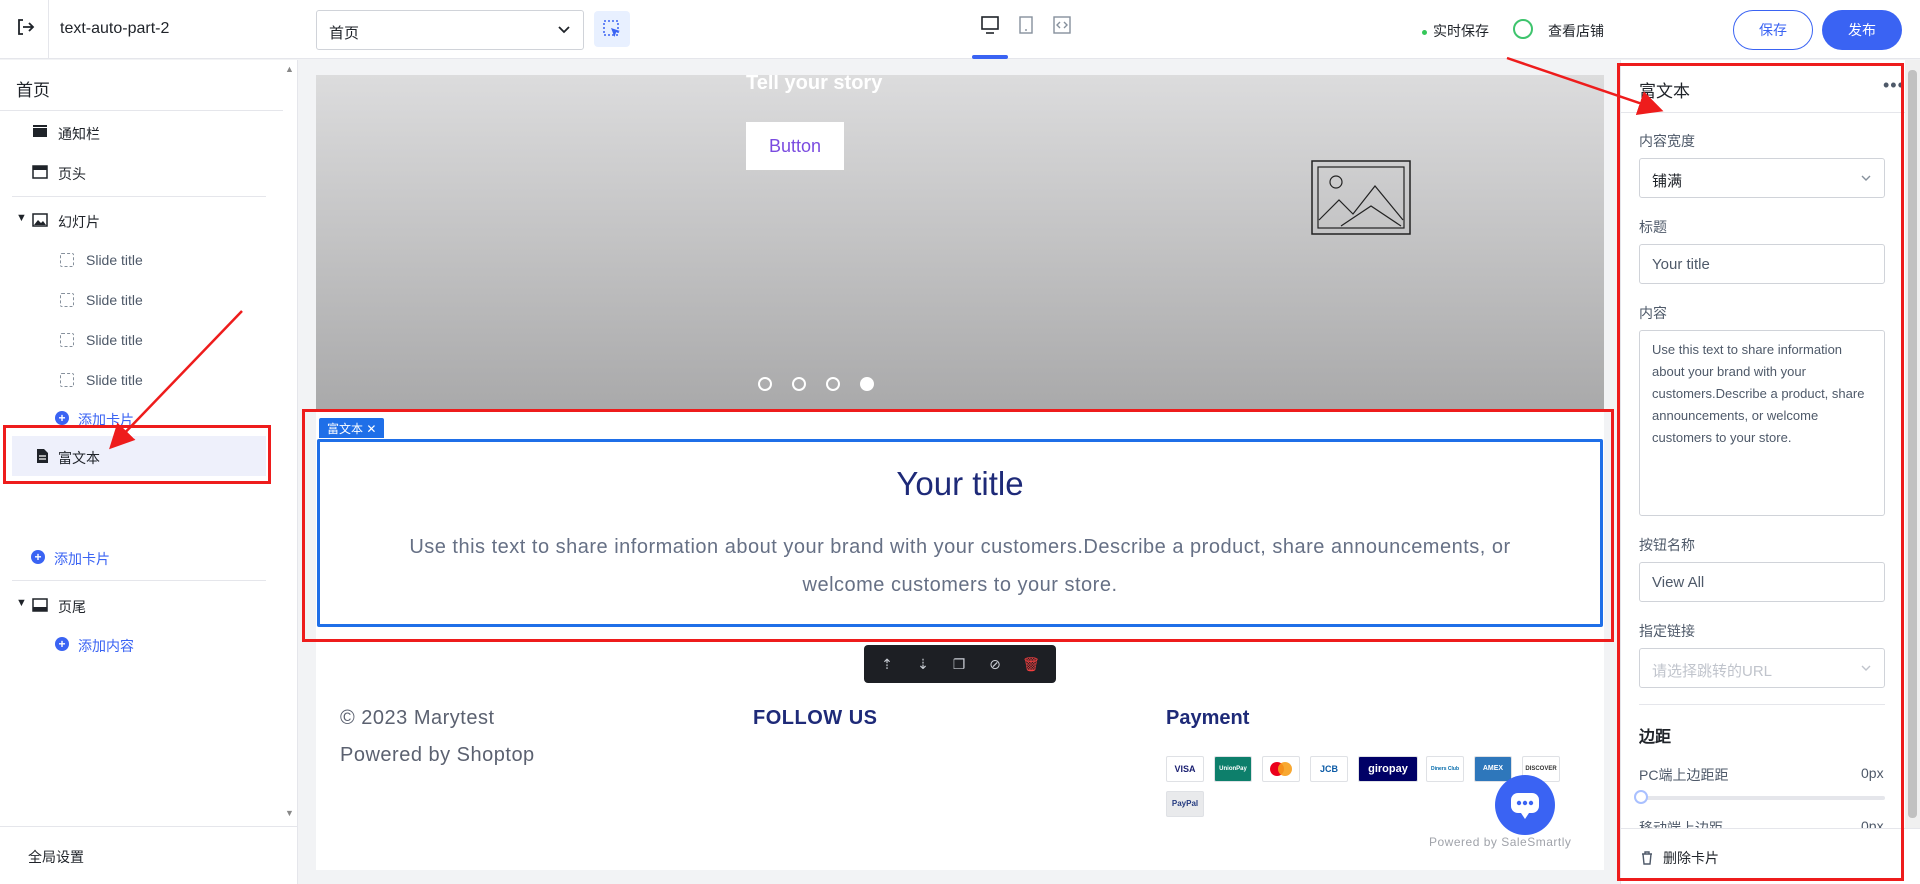 Image resolution: width=1920 pixels, height=884 pixels. Describe the element at coordinates (79, 134) in the screenshot. I see `tree-item-label: 通知栏` at that location.